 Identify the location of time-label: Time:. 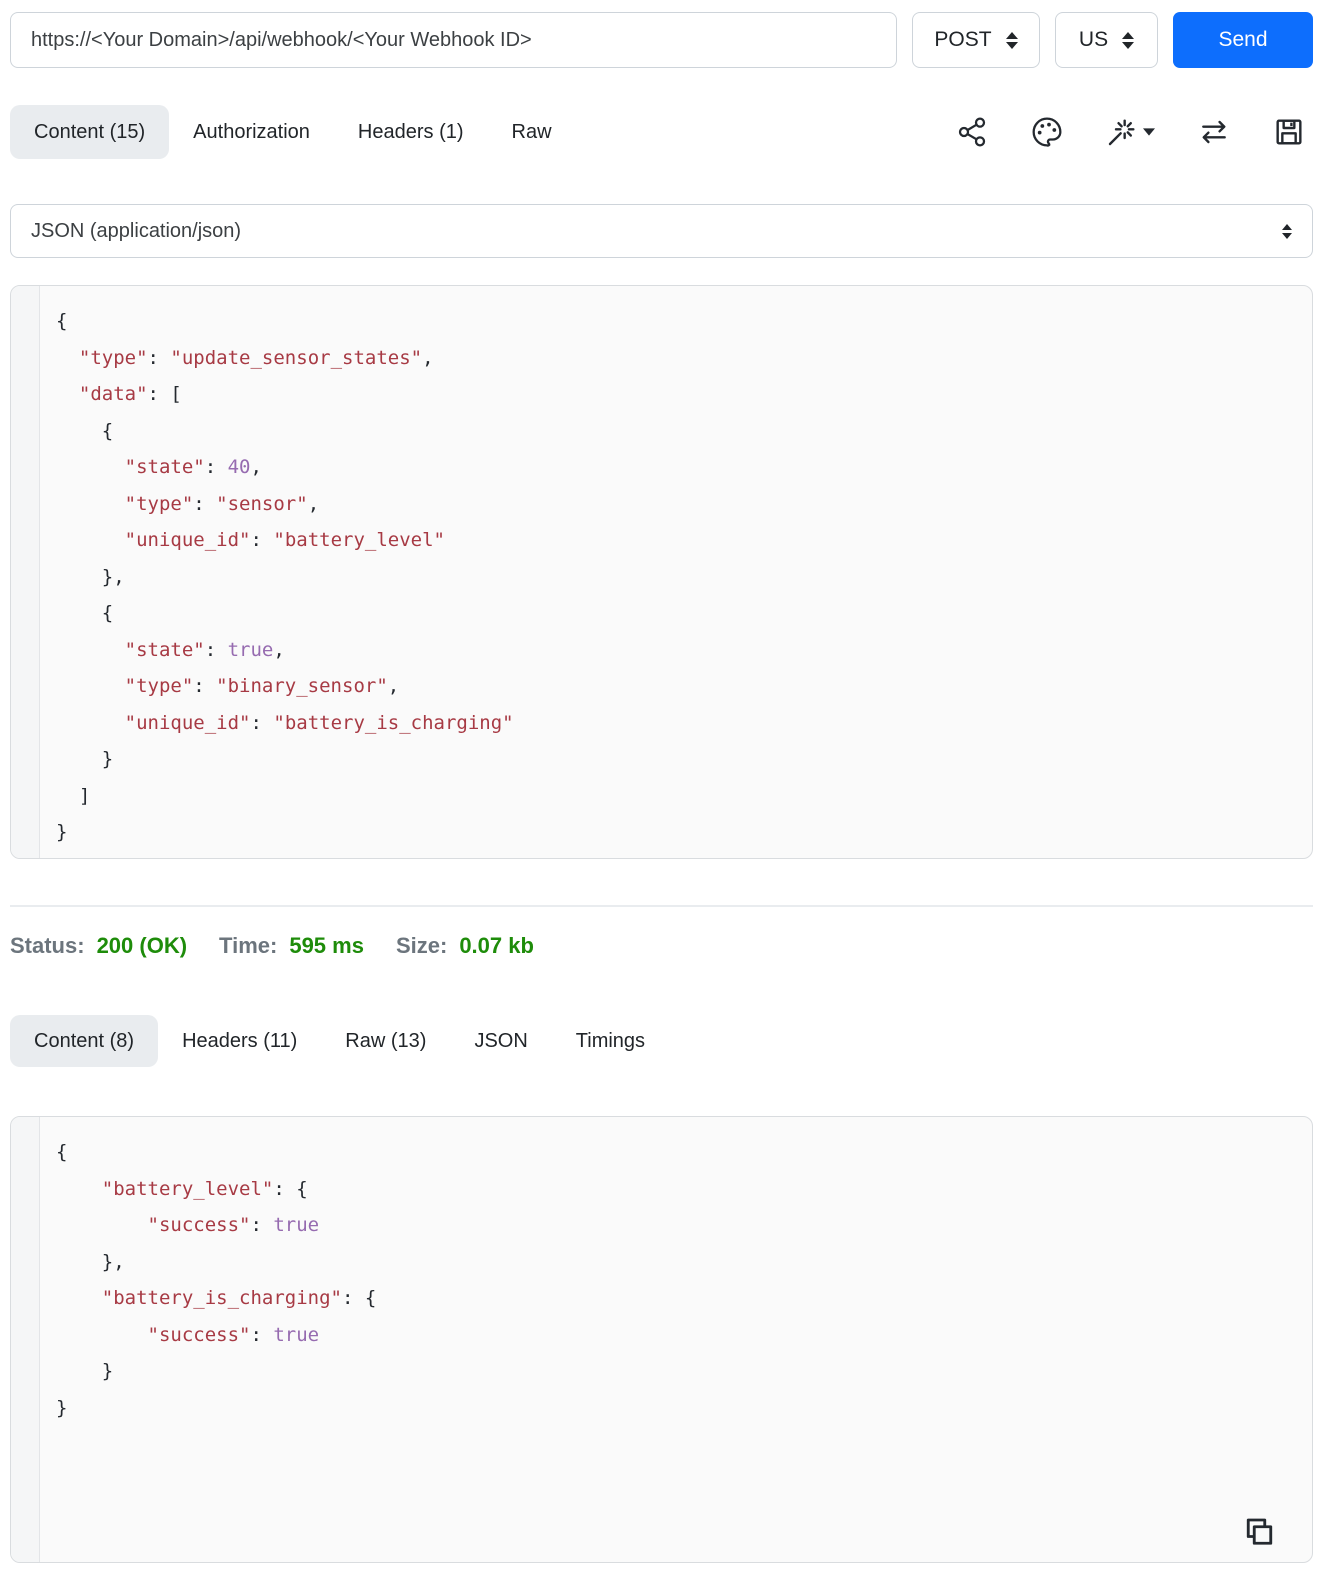
(248, 945).